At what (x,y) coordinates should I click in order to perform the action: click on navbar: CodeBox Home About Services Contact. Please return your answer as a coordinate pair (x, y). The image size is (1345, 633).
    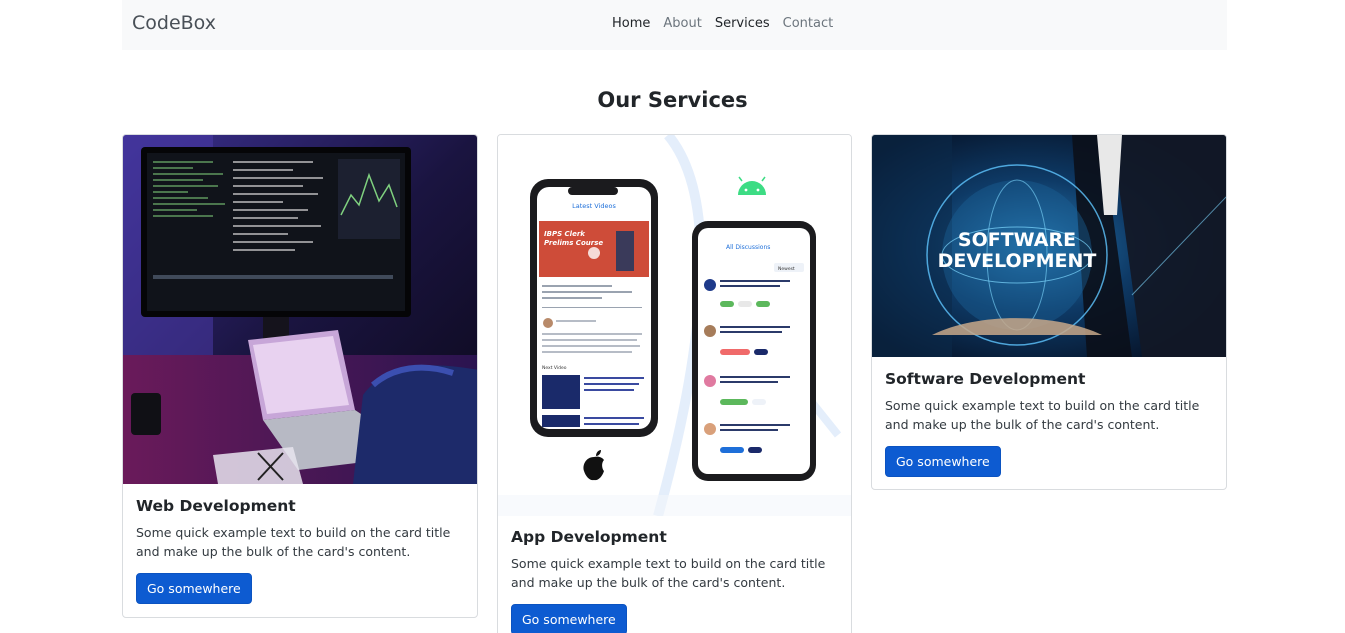
    Looking at the image, I should click on (674, 25).